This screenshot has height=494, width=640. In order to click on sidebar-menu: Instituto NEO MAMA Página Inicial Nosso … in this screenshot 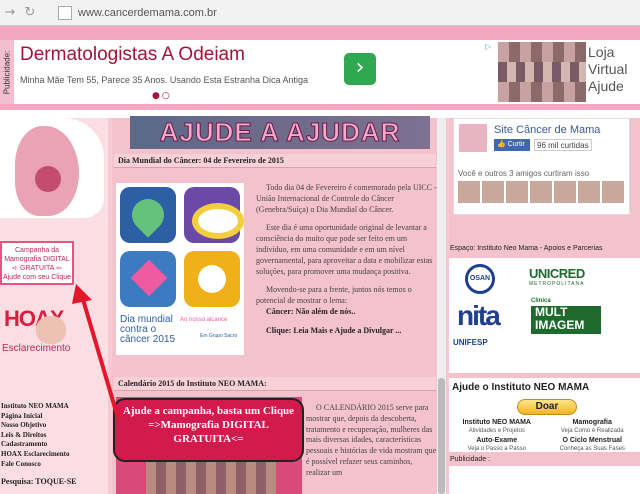, I will do `click(54, 435)`.